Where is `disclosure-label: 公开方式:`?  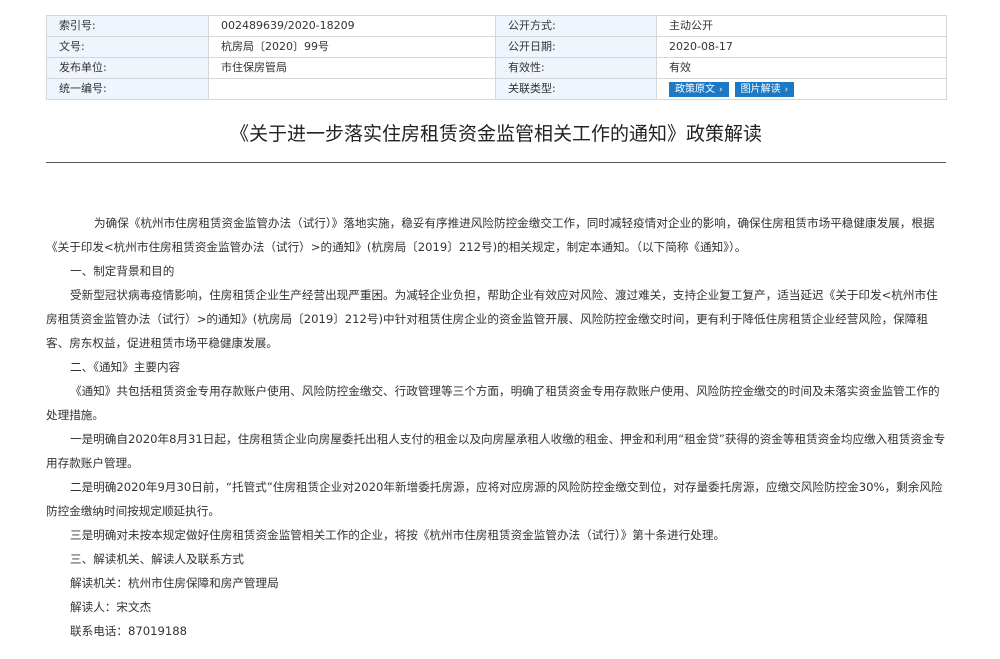 disclosure-label: 公开方式: is located at coordinates (576, 26).